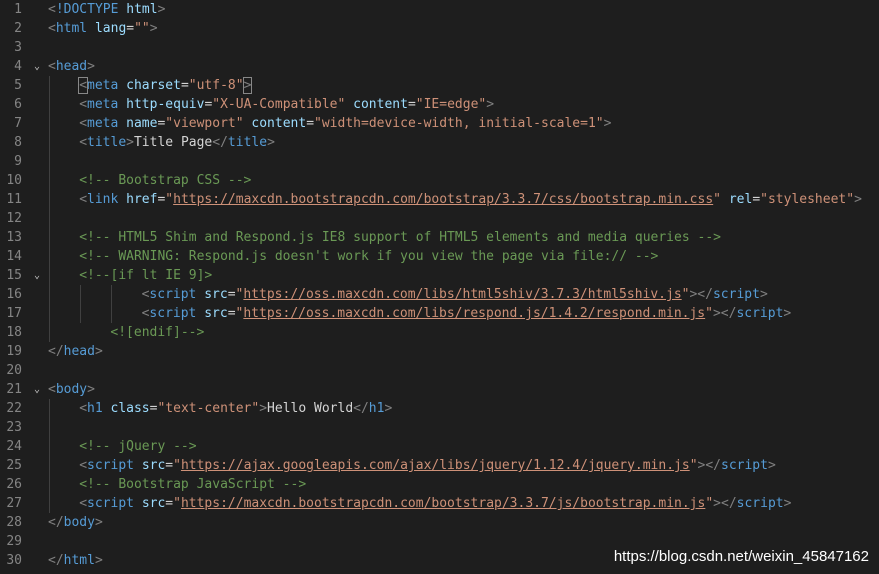 This screenshot has width=879, height=574. What do you see at coordinates (439, 389) in the screenshot?
I see `code-line: 21 ⌄ <body>` at bounding box center [439, 389].